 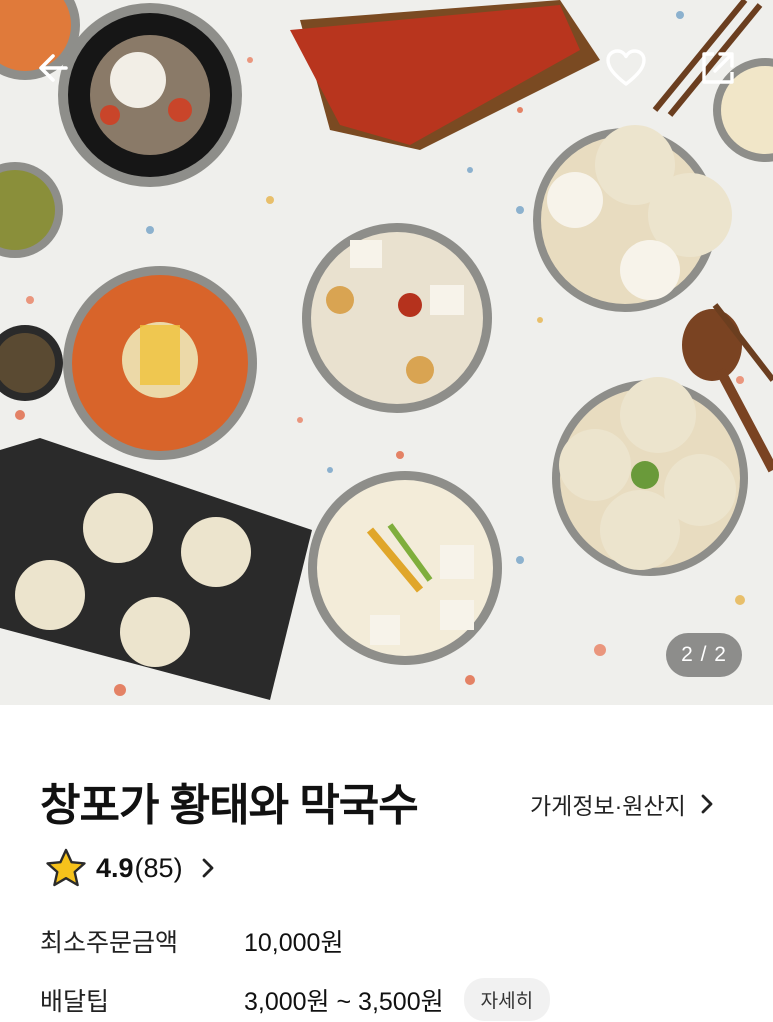 What do you see at coordinates (75, 1001) in the screenshot?
I see `delivery-tip-label: 배달팁` at bounding box center [75, 1001].